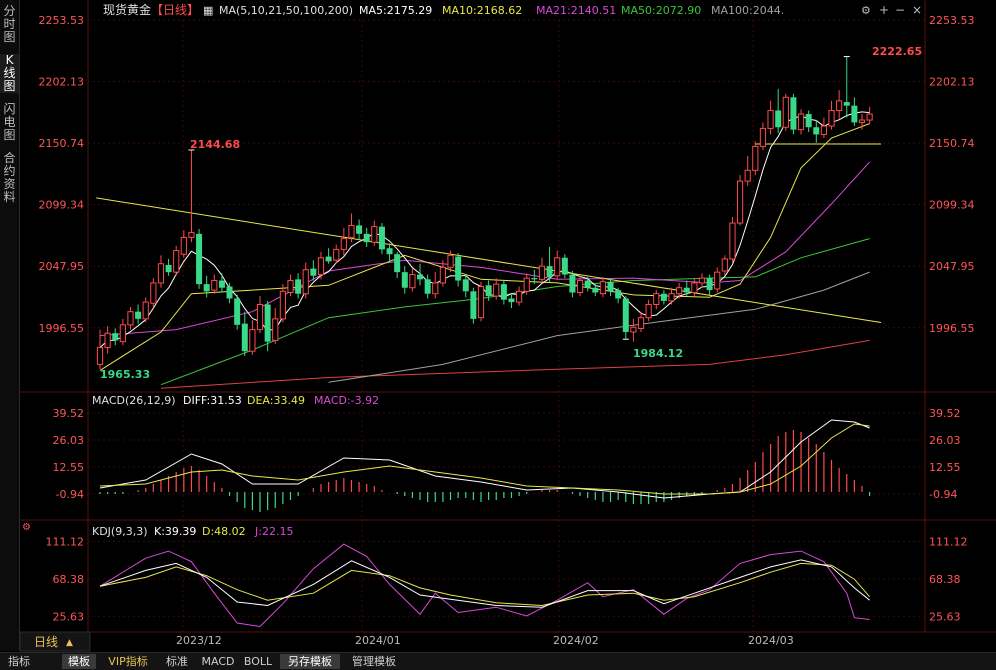 This screenshot has width=996, height=670. What do you see at coordinates (19, 661) in the screenshot?
I see `tab-indicators: 指标` at bounding box center [19, 661].